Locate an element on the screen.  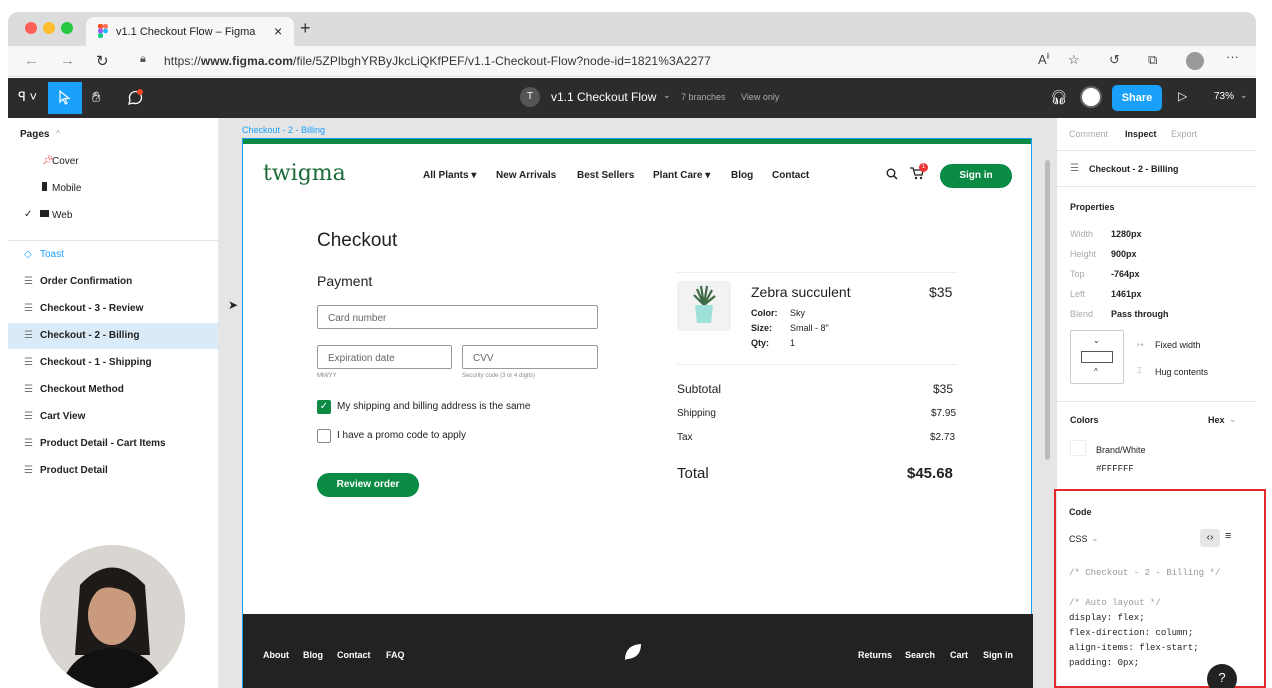
collections-icon: ⧉ is located at coordinates (1152, 60).